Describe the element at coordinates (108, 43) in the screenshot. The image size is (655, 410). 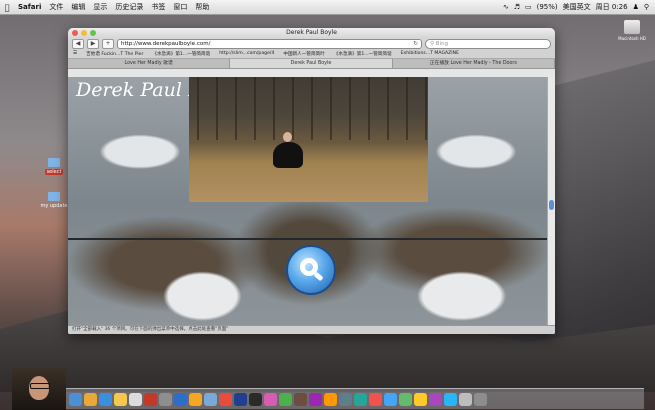
I see `add-bookmark-button: +` at that location.